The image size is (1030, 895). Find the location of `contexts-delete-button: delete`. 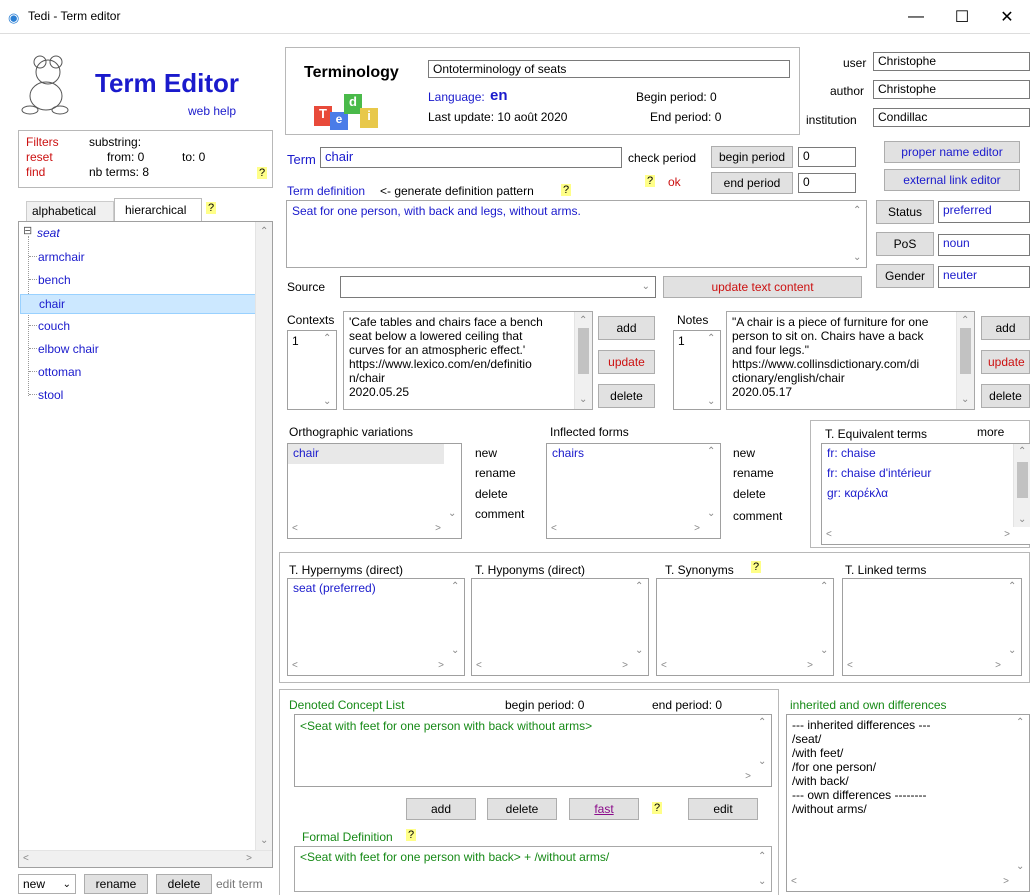

contexts-delete-button: delete is located at coordinates (626, 396).